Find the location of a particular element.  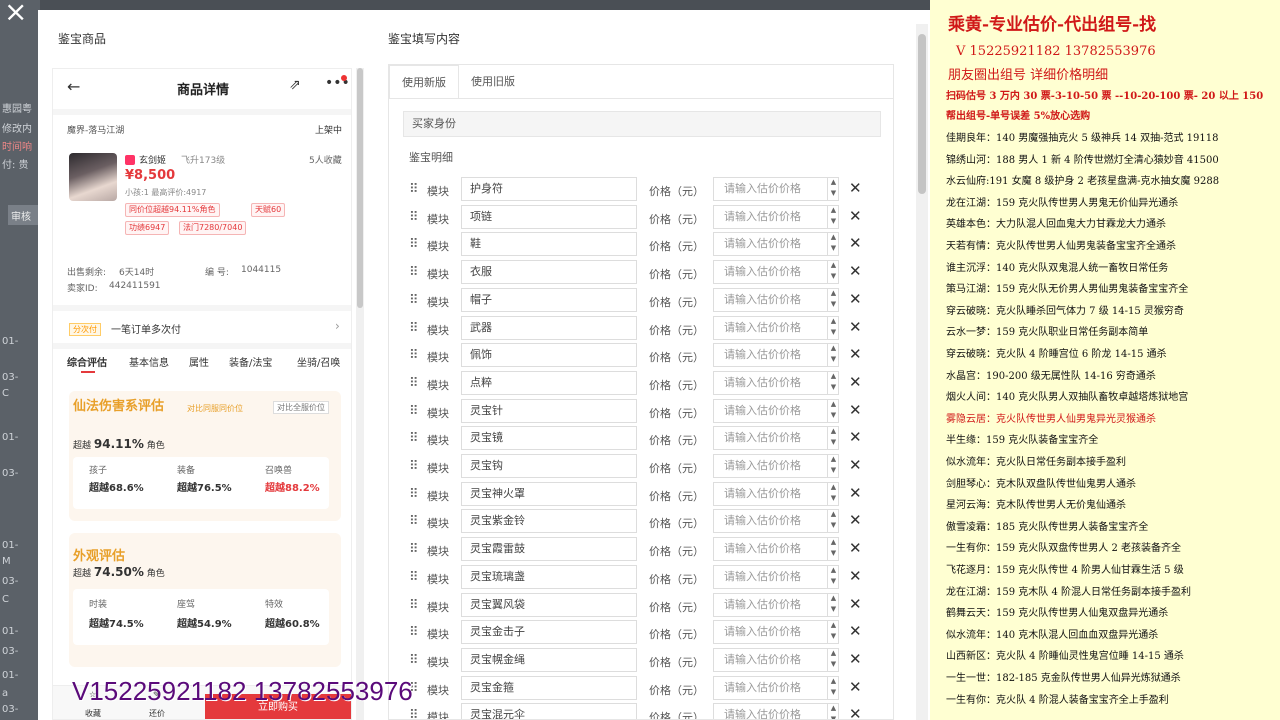

installment-text: 一笔订单多次付 is located at coordinates (146, 328).